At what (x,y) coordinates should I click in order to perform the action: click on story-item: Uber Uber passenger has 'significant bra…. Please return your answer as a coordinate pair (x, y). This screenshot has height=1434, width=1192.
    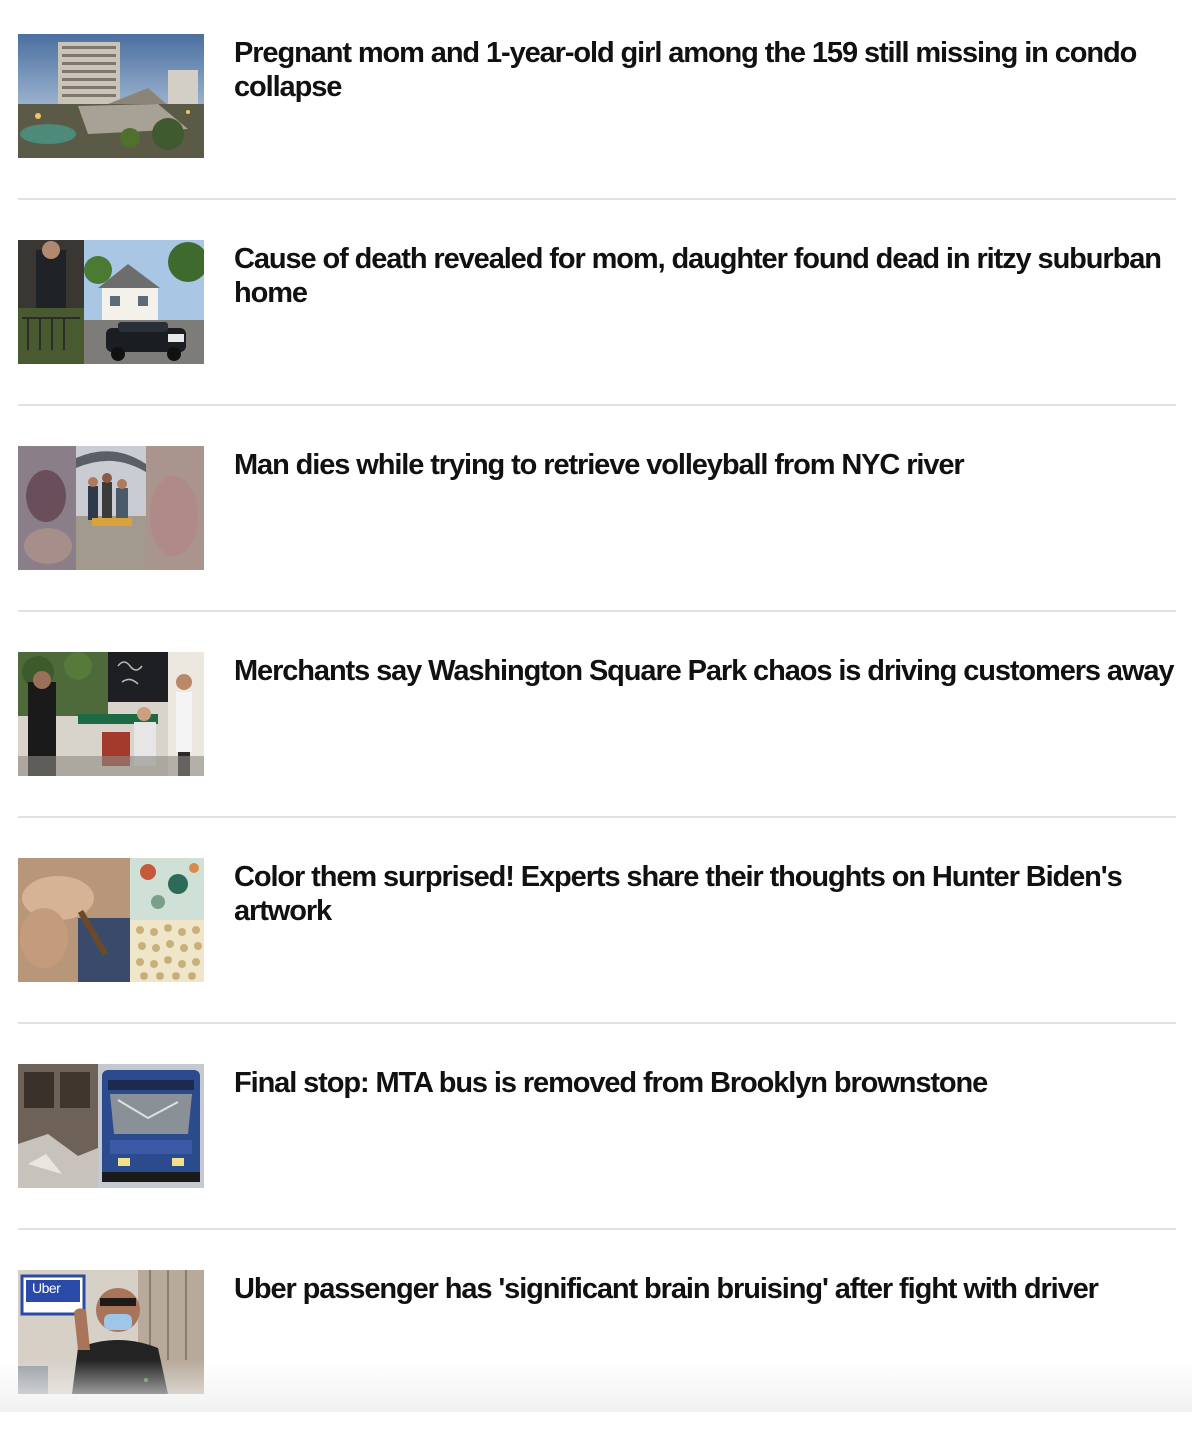
    Looking at the image, I should click on (597, 1352).